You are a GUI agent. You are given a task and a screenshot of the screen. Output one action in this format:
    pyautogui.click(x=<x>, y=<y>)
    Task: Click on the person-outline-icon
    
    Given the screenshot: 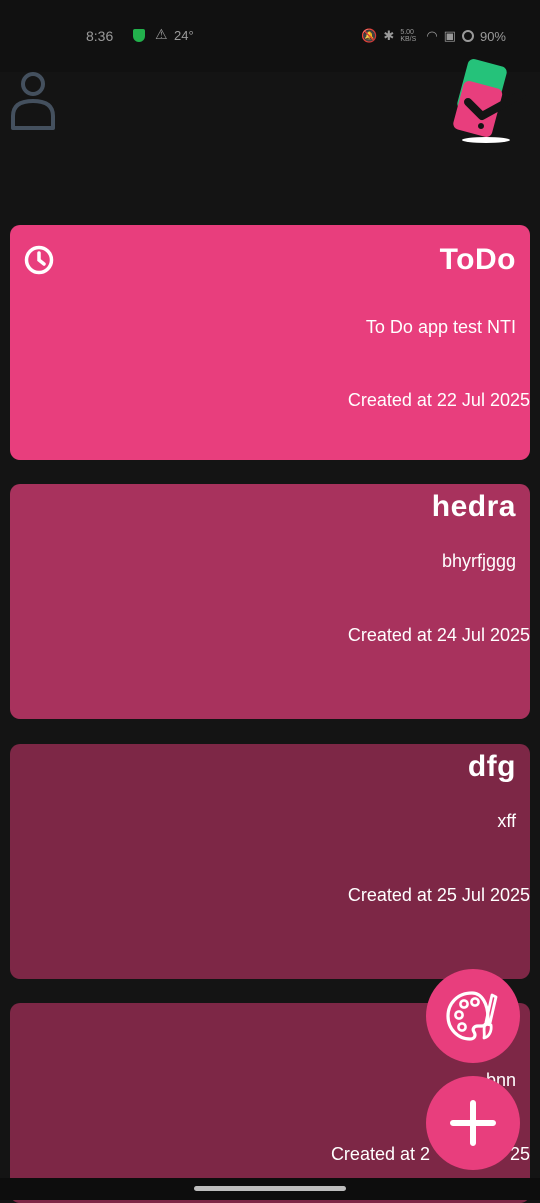 What is the action you would take?
    pyautogui.click(x=33, y=101)
    